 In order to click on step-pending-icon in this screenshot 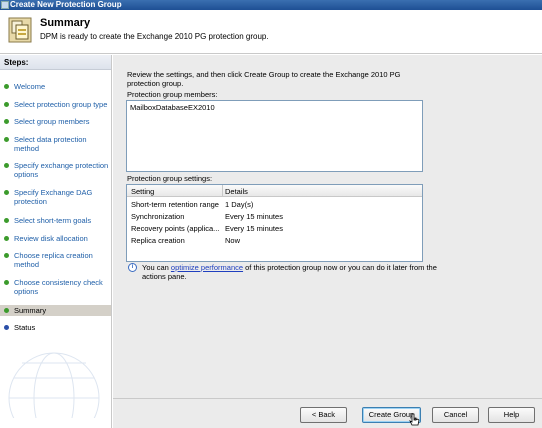, I will do `click(6, 327)`.